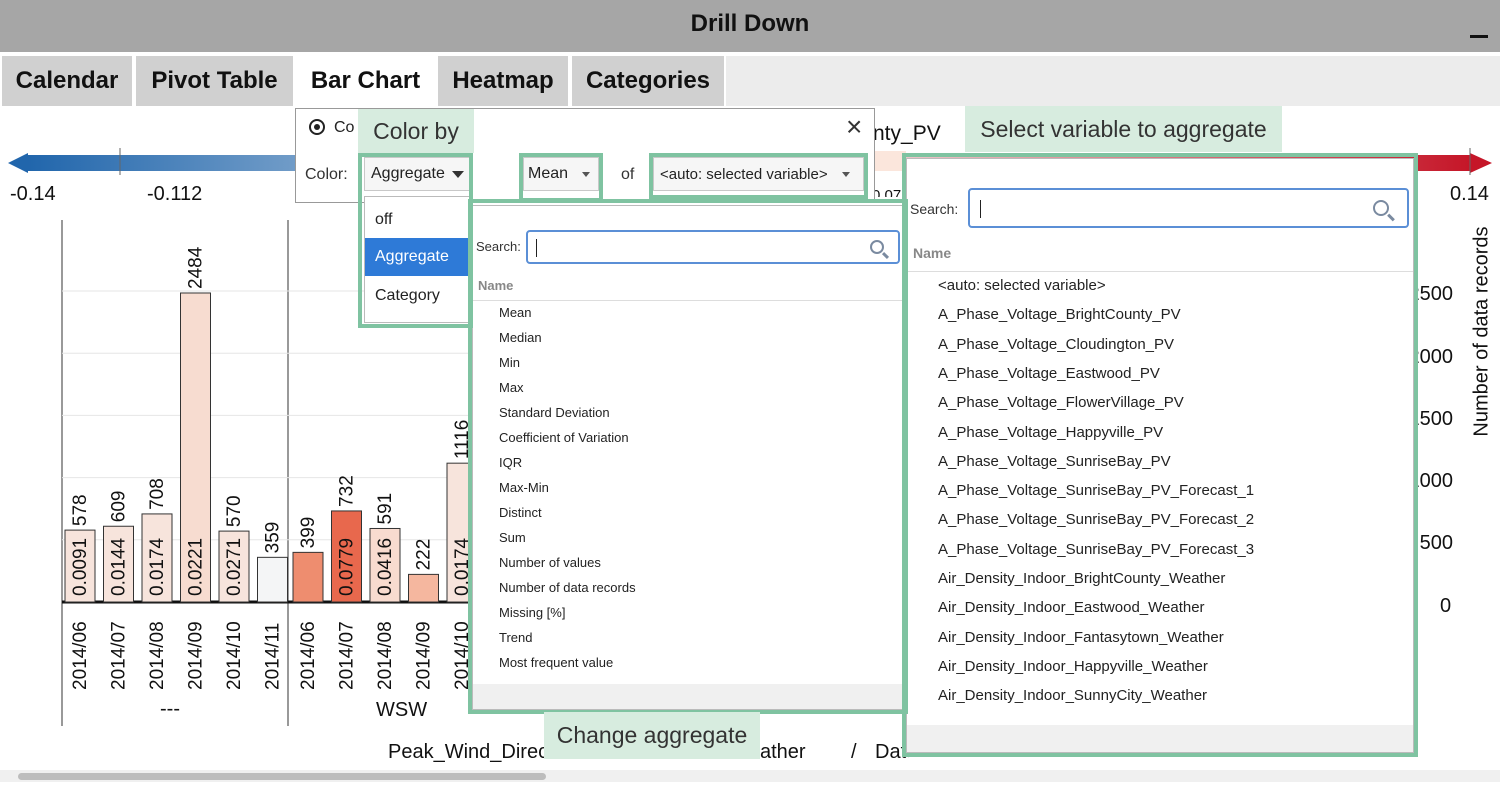 The width and height of the screenshot is (1500, 789). Describe the element at coordinates (648, 81) in the screenshot. I see `tab-categories: Categories` at that location.